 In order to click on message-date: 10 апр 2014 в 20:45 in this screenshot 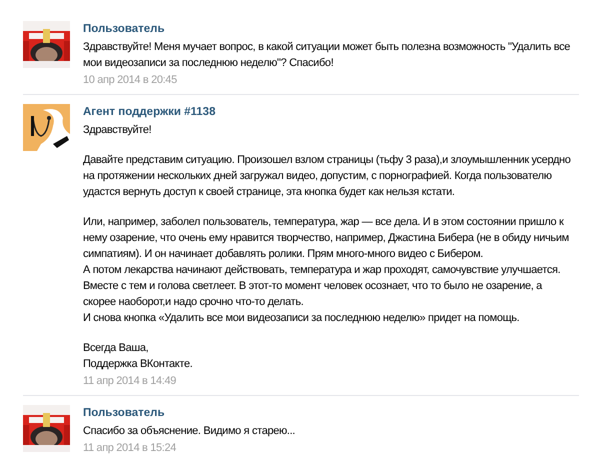, I will do `click(130, 80)`.